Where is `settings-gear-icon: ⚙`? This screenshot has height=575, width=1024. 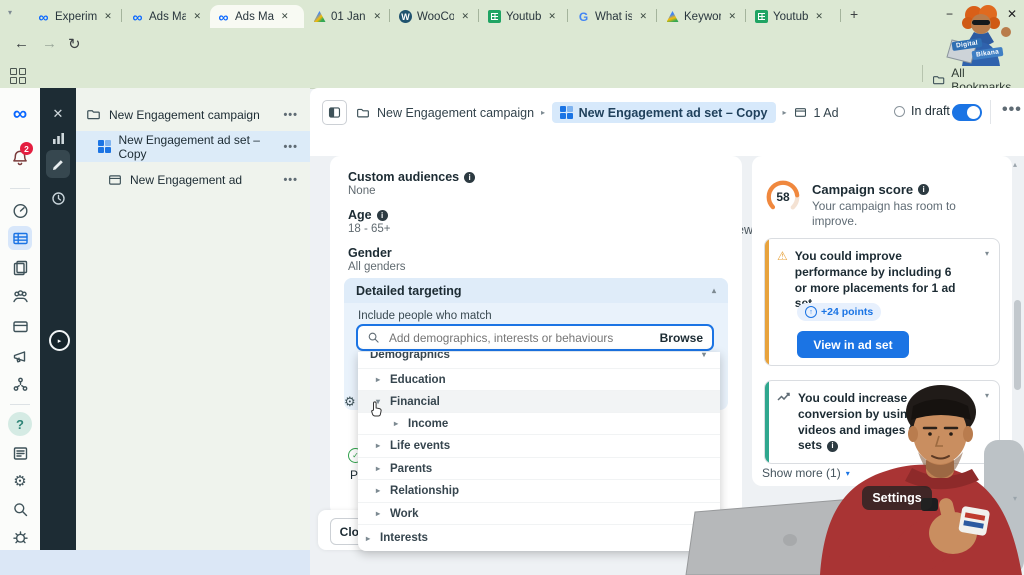 settings-gear-icon: ⚙ is located at coordinates (20, 481).